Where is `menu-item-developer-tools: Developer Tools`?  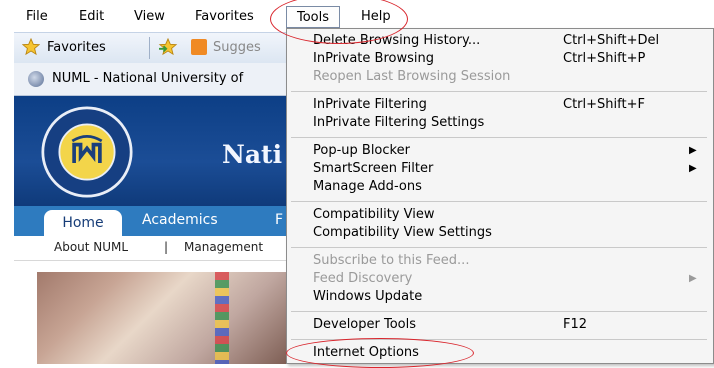
menu-item-developer-tools: Developer Tools is located at coordinates (364, 324).